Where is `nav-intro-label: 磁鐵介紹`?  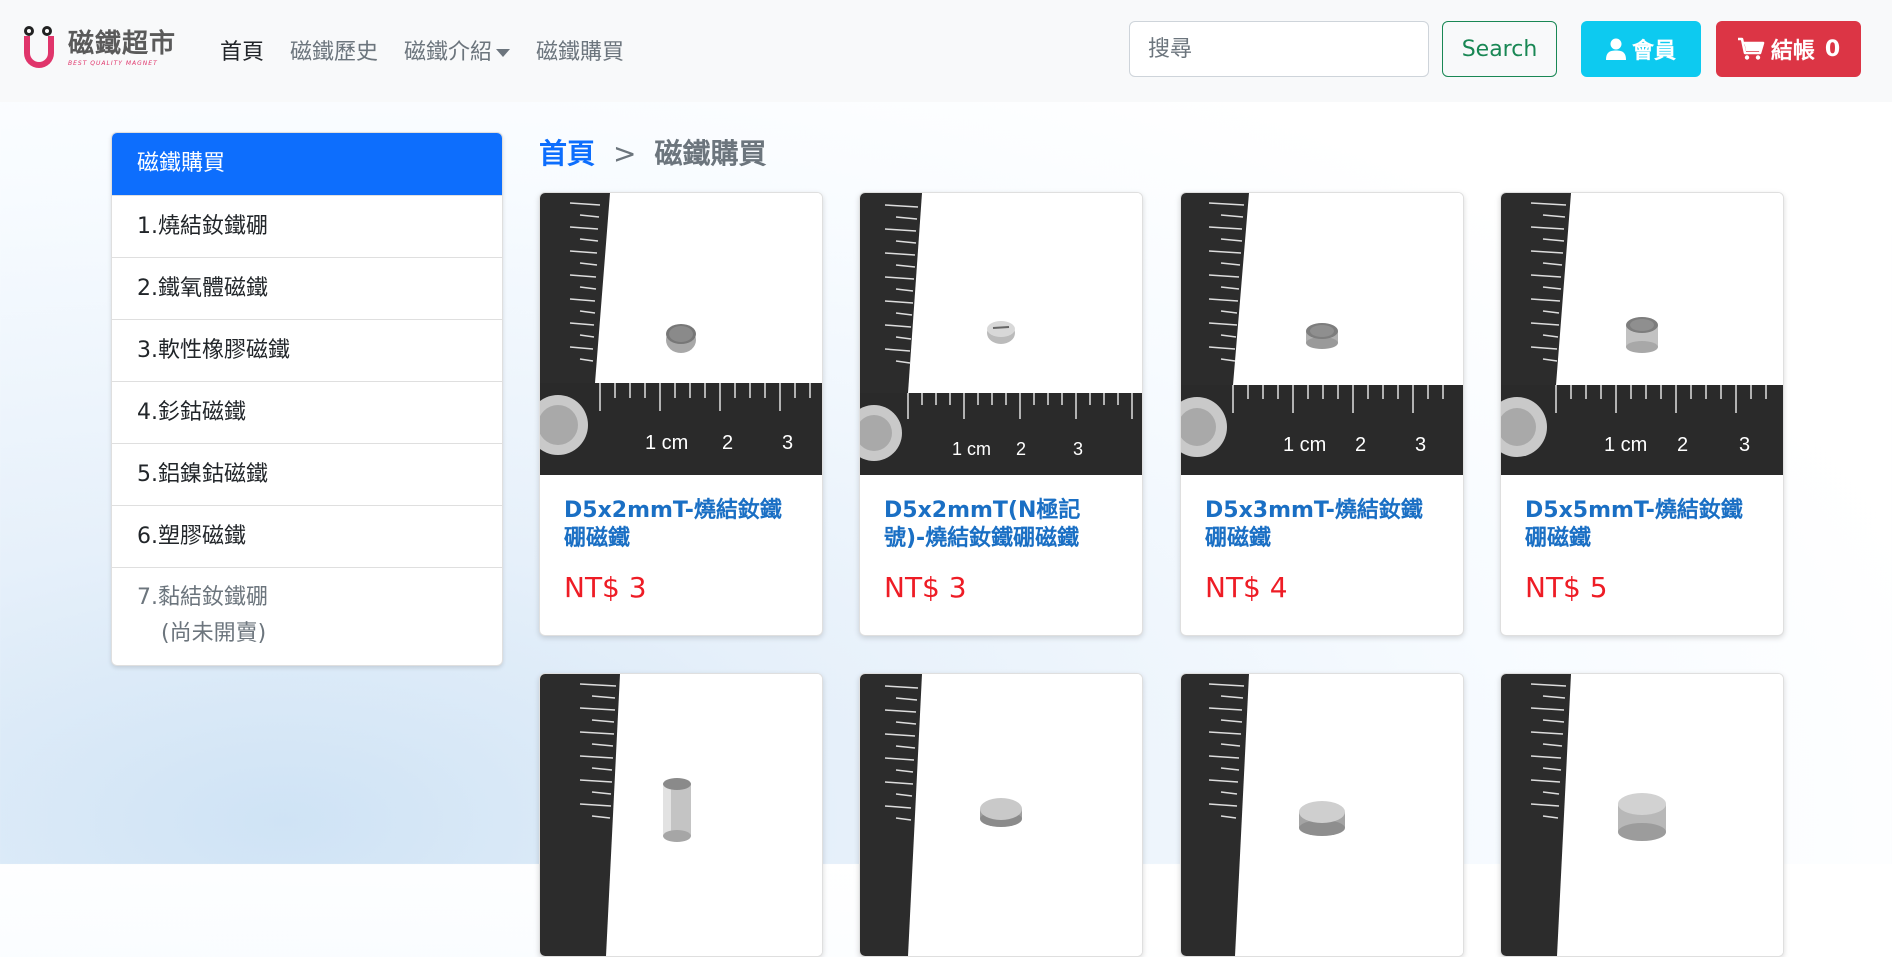
nav-intro-label: 磁鐵介紹 is located at coordinates (448, 52).